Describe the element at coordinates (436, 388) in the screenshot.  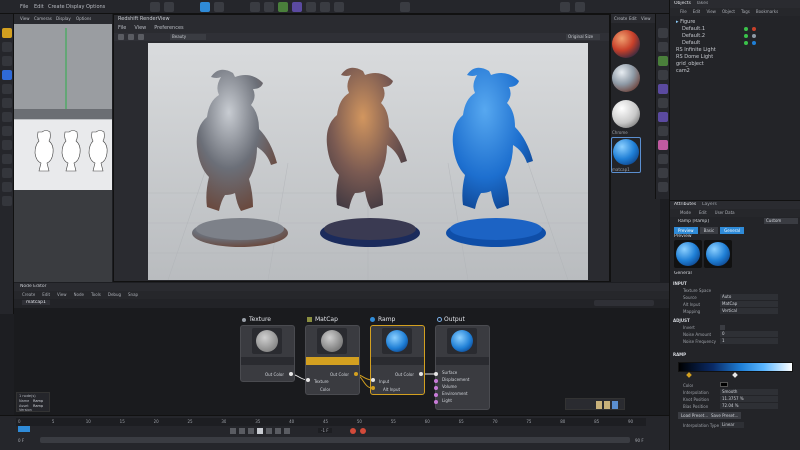
I see `output-volume-port` at that location.